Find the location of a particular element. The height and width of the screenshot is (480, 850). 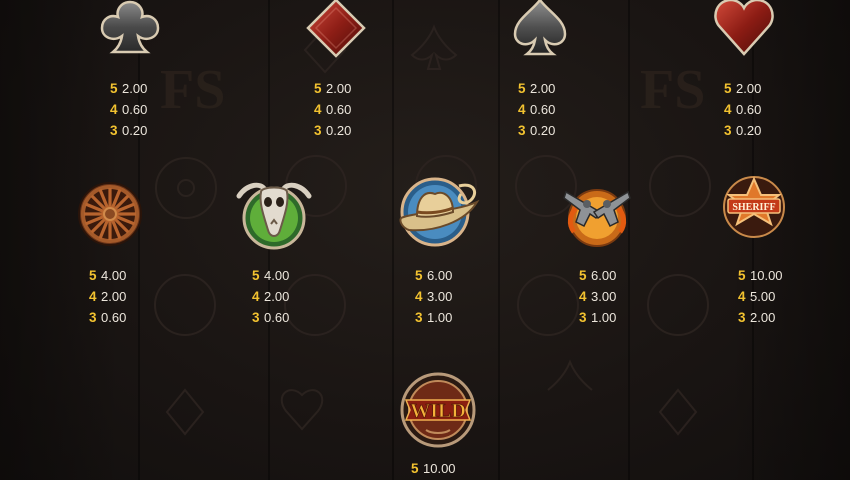

paytable-diamond: 5 2.00 4 0.60 3 0.20 is located at coordinates (354, 109).